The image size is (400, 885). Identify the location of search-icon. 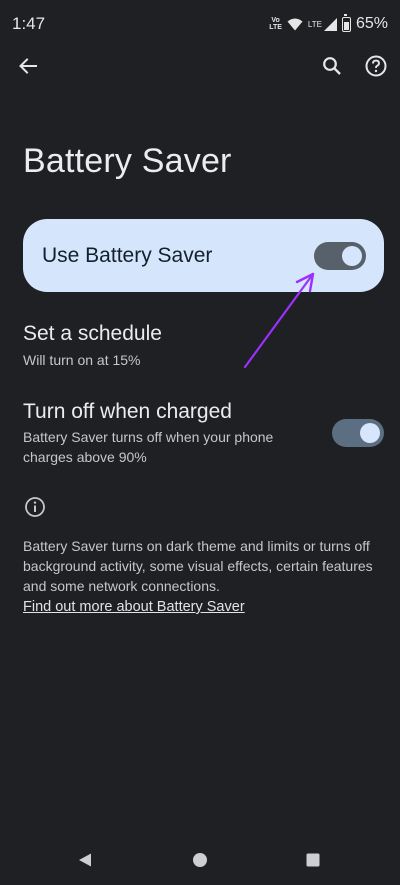
(332, 66).